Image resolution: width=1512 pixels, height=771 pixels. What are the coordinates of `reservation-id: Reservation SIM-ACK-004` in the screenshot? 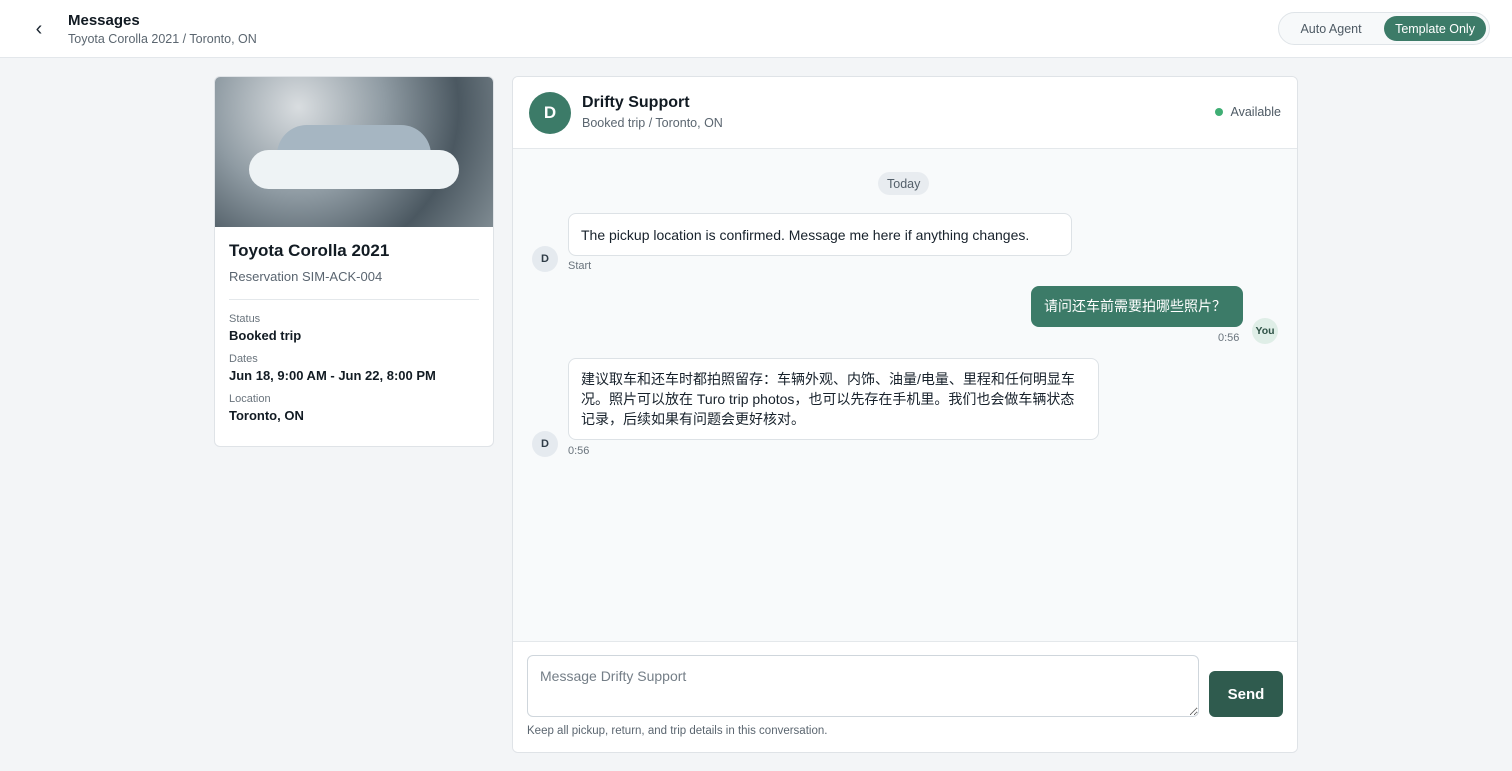 It's located at (306, 276).